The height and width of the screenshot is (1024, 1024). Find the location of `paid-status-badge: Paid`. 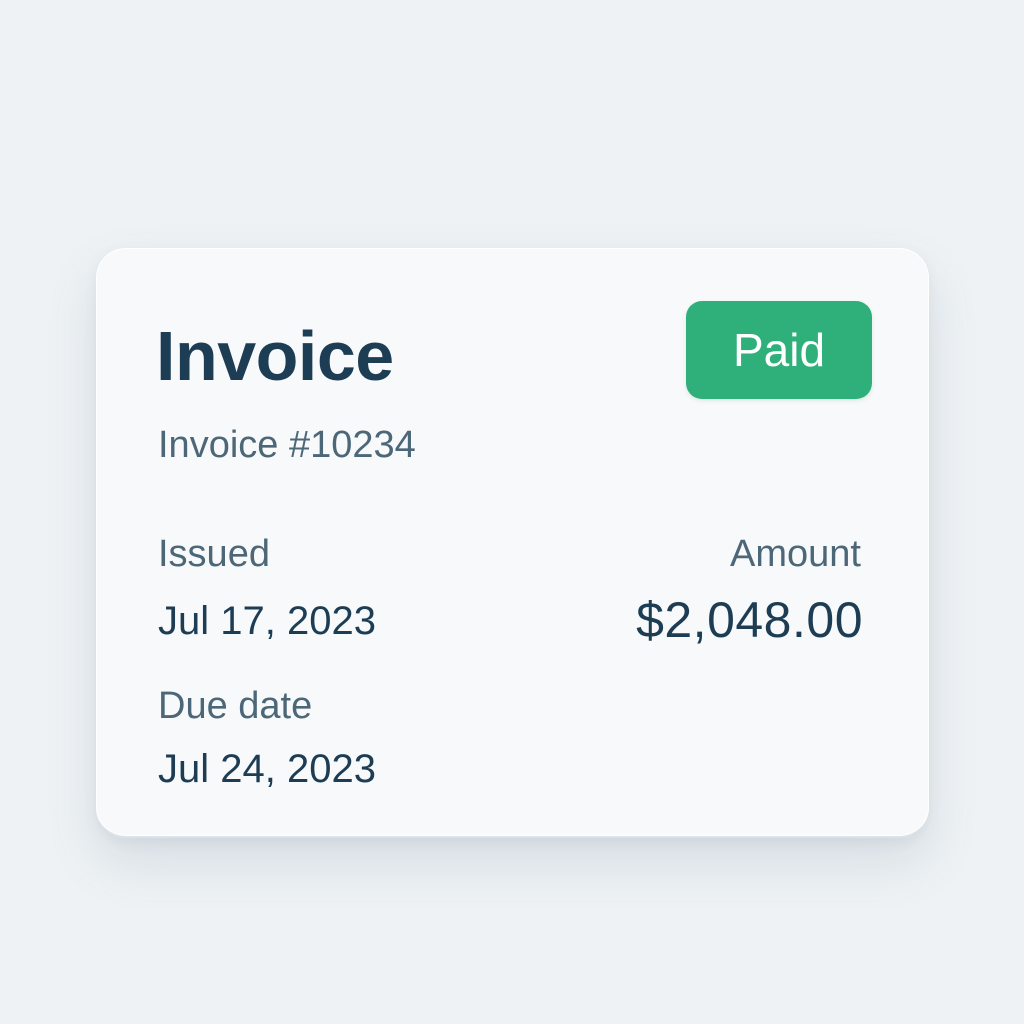

paid-status-badge: Paid is located at coordinates (779, 350).